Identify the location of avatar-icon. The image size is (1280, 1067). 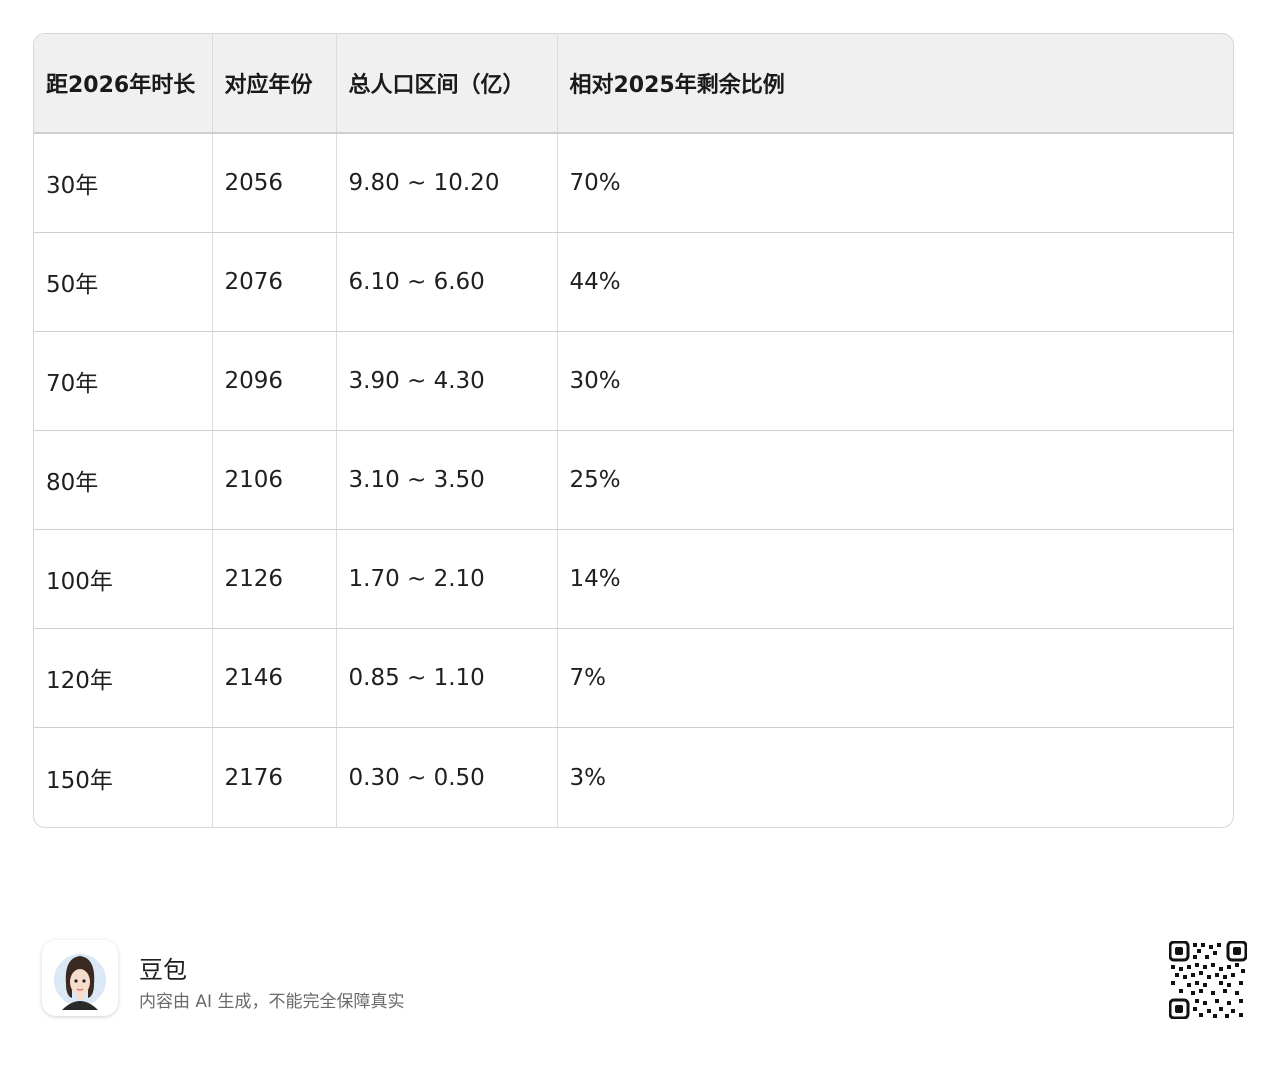
(80, 978).